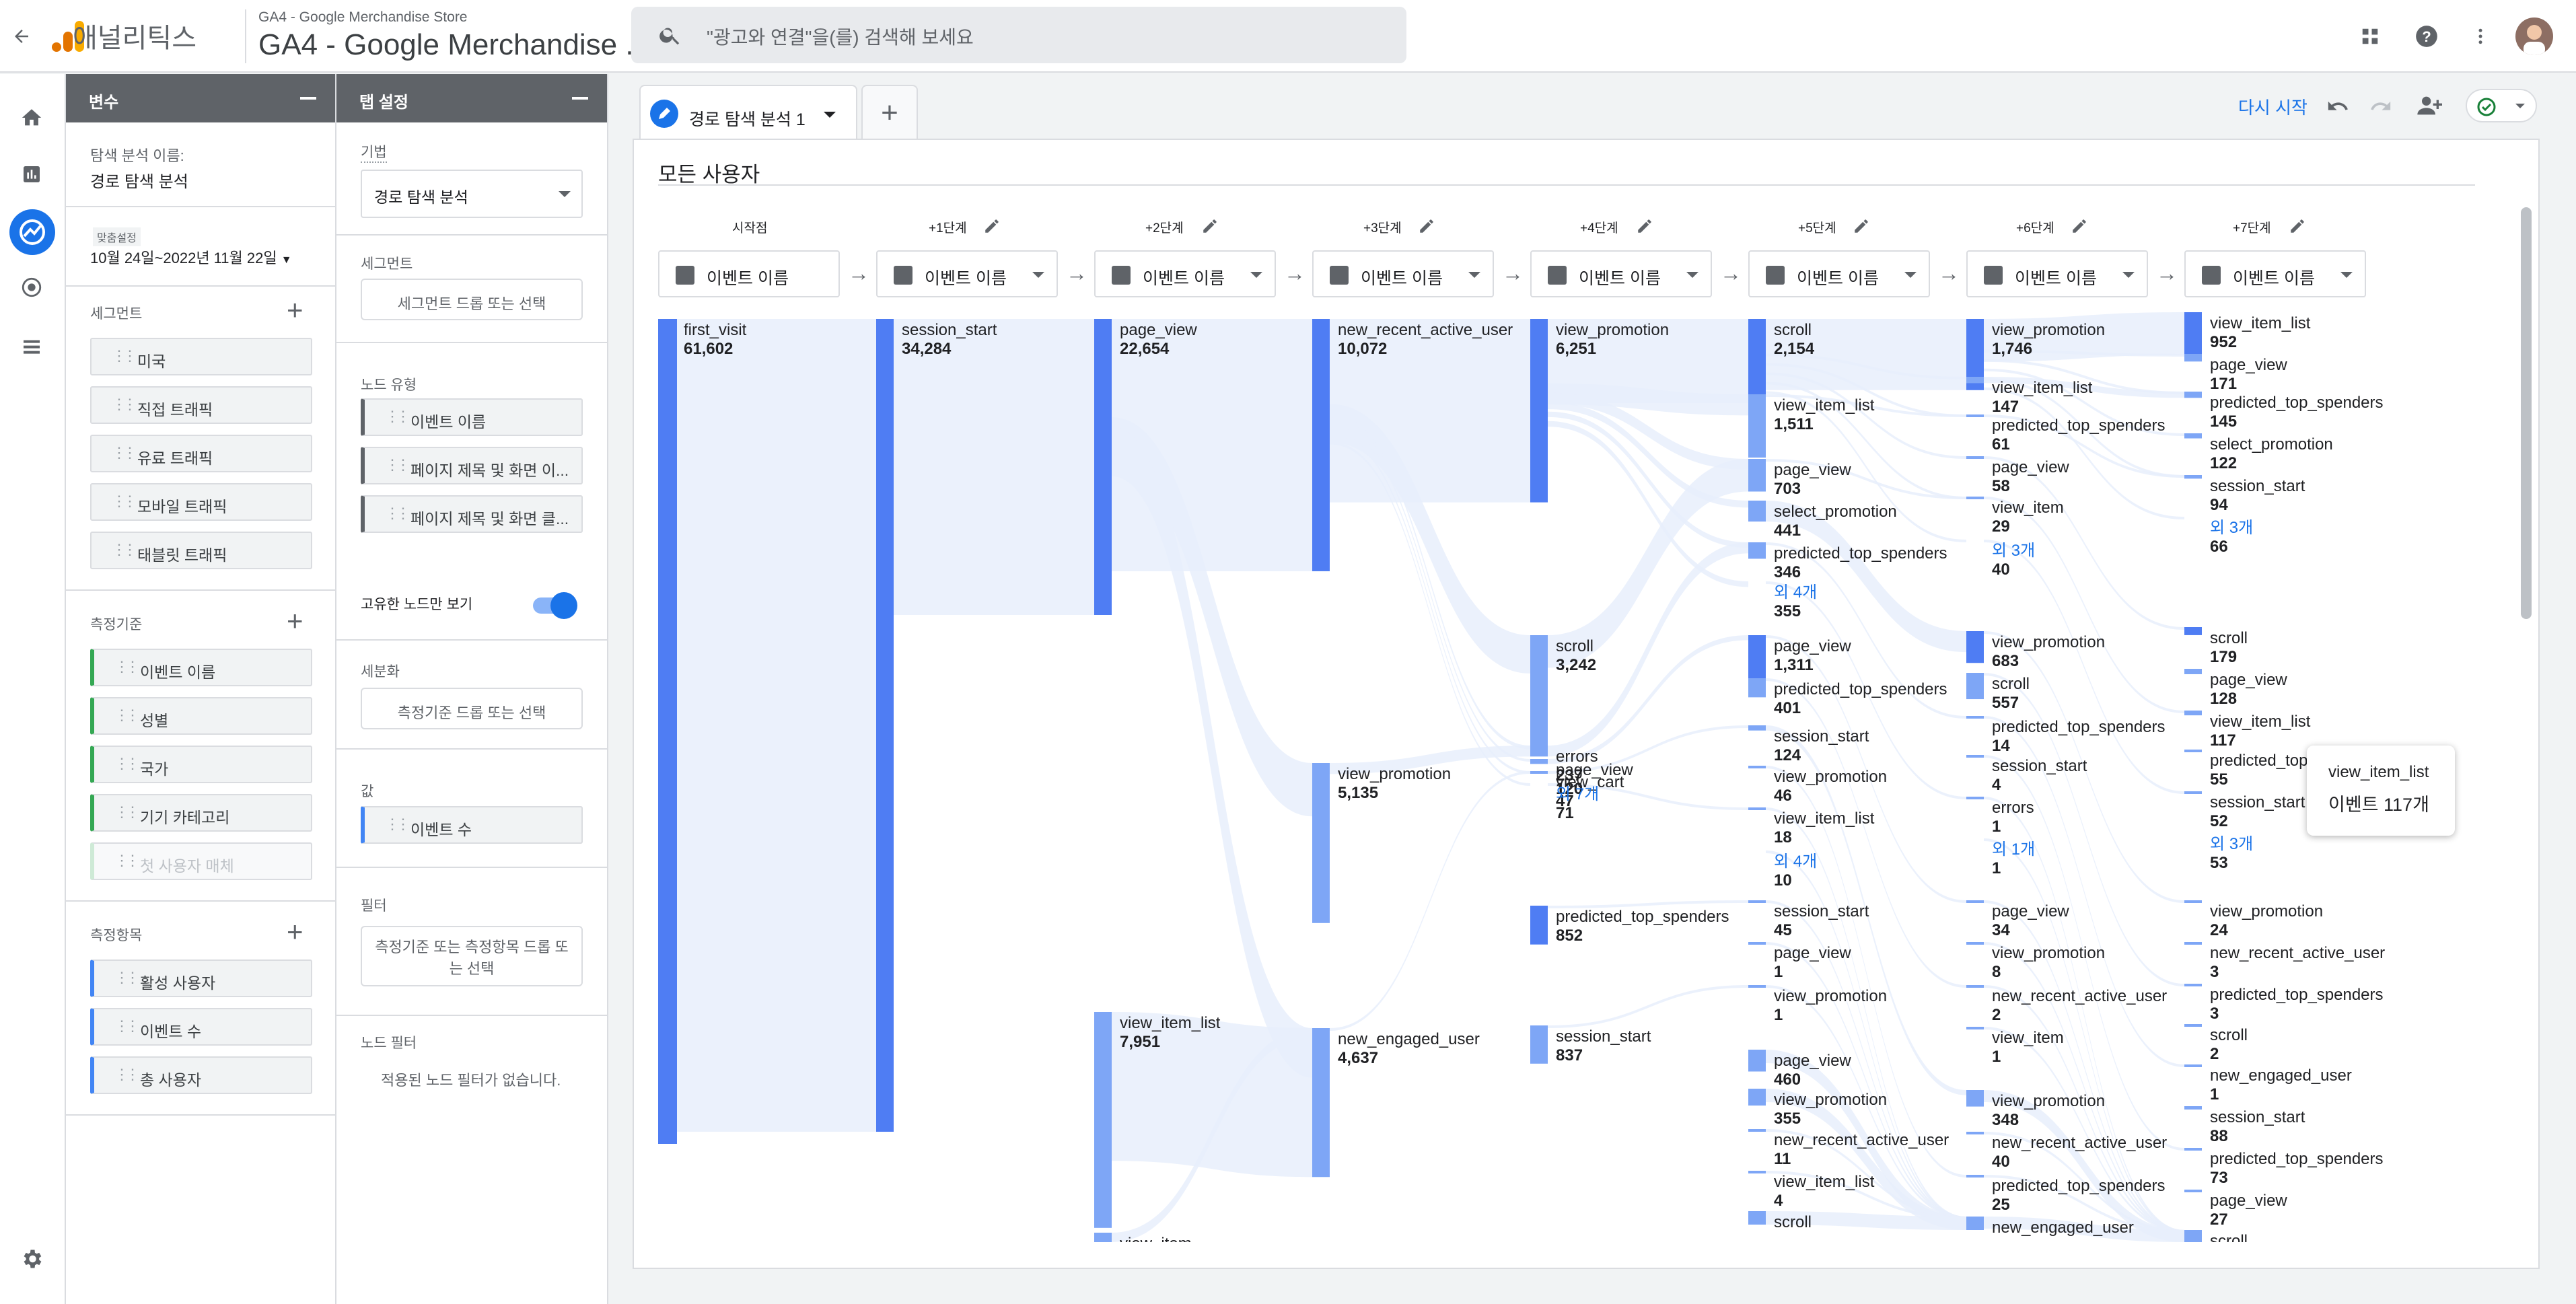 This screenshot has height=1304, width=2576. What do you see at coordinates (31, 1259) in the screenshot?
I see `admin-gear-icon` at bounding box center [31, 1259].